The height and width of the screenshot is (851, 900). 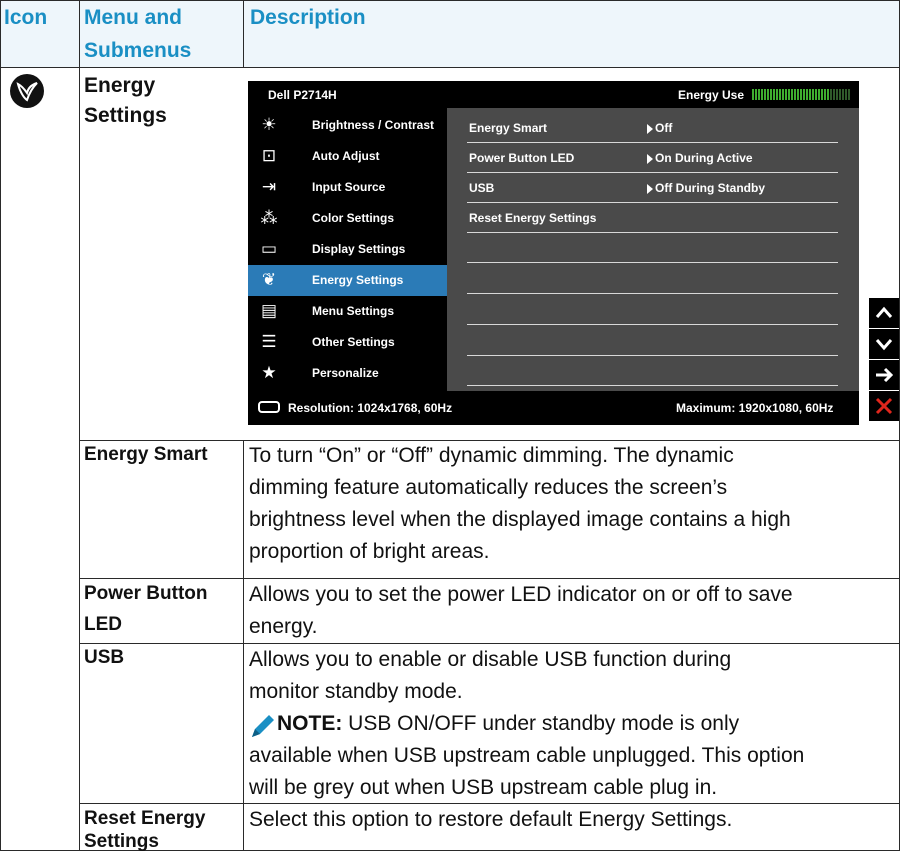 I want to click on menu-title-line1: Energy, so click(x=120, y=85).